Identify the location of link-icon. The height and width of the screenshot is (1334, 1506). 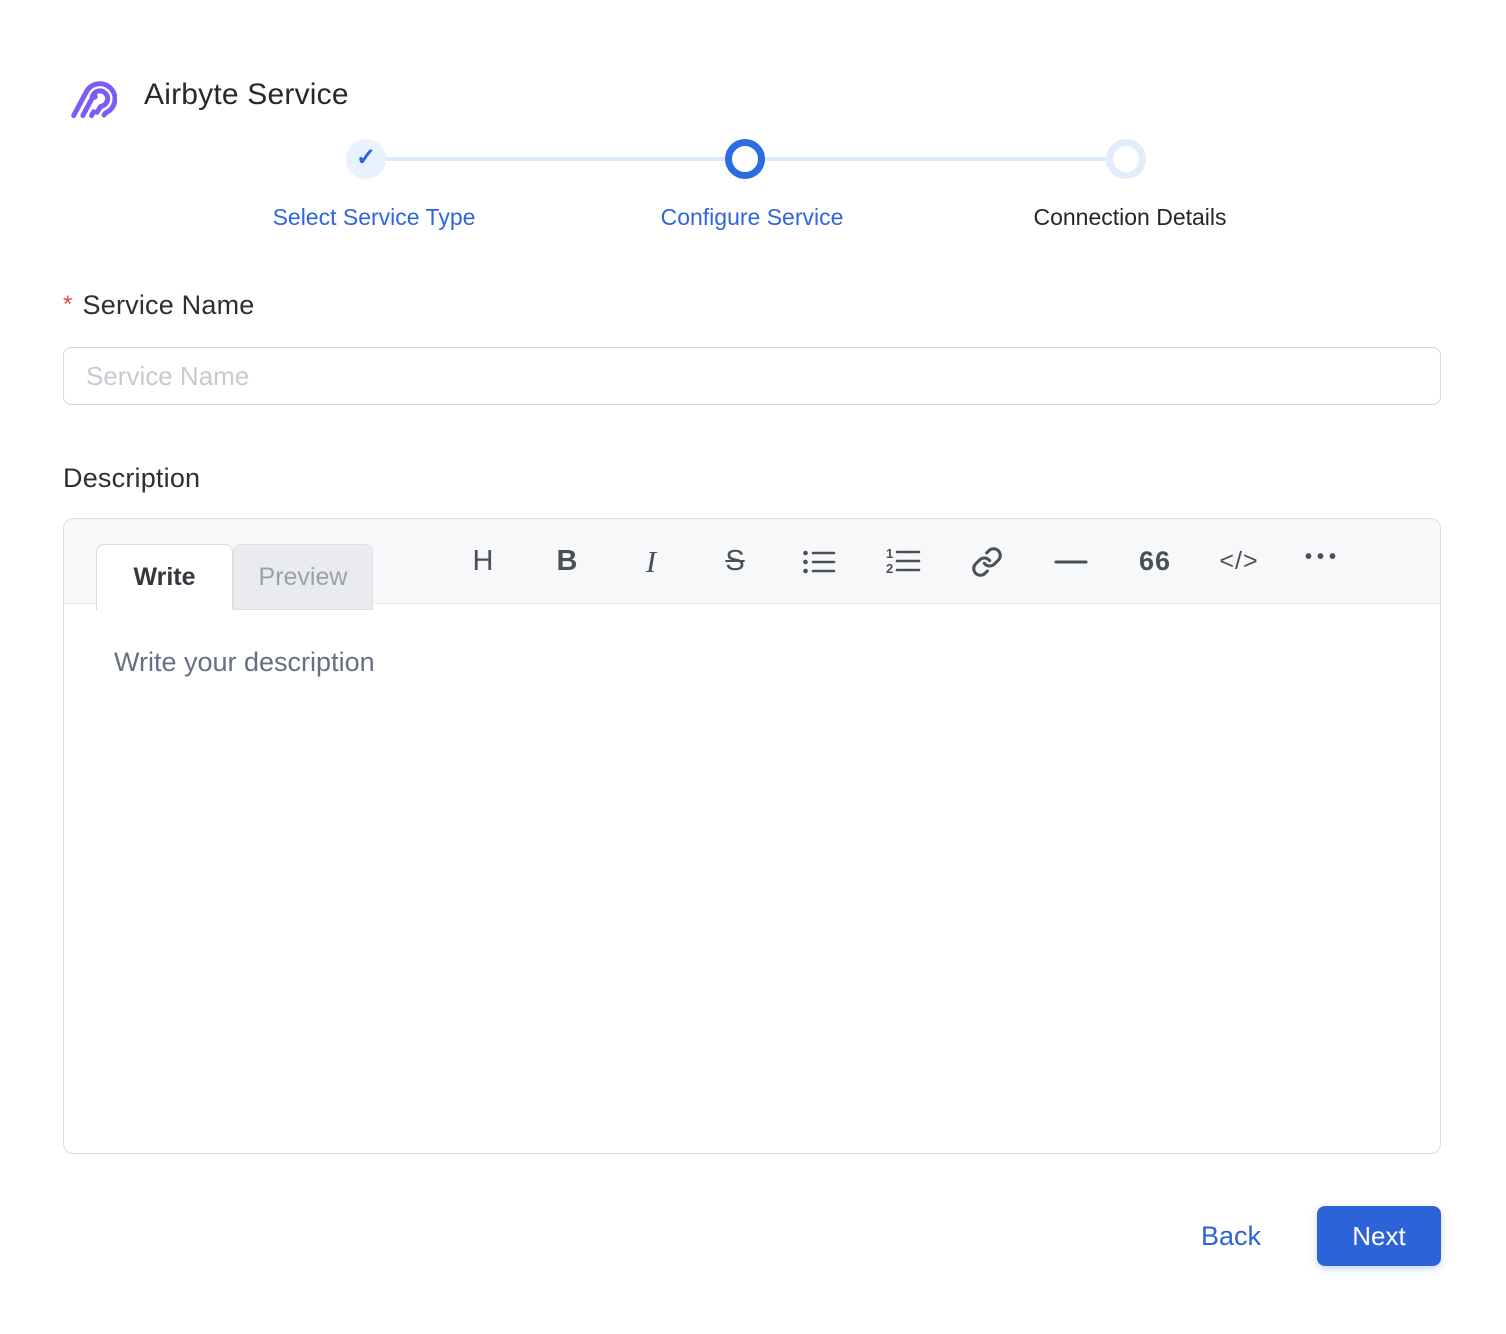
(987, 561).